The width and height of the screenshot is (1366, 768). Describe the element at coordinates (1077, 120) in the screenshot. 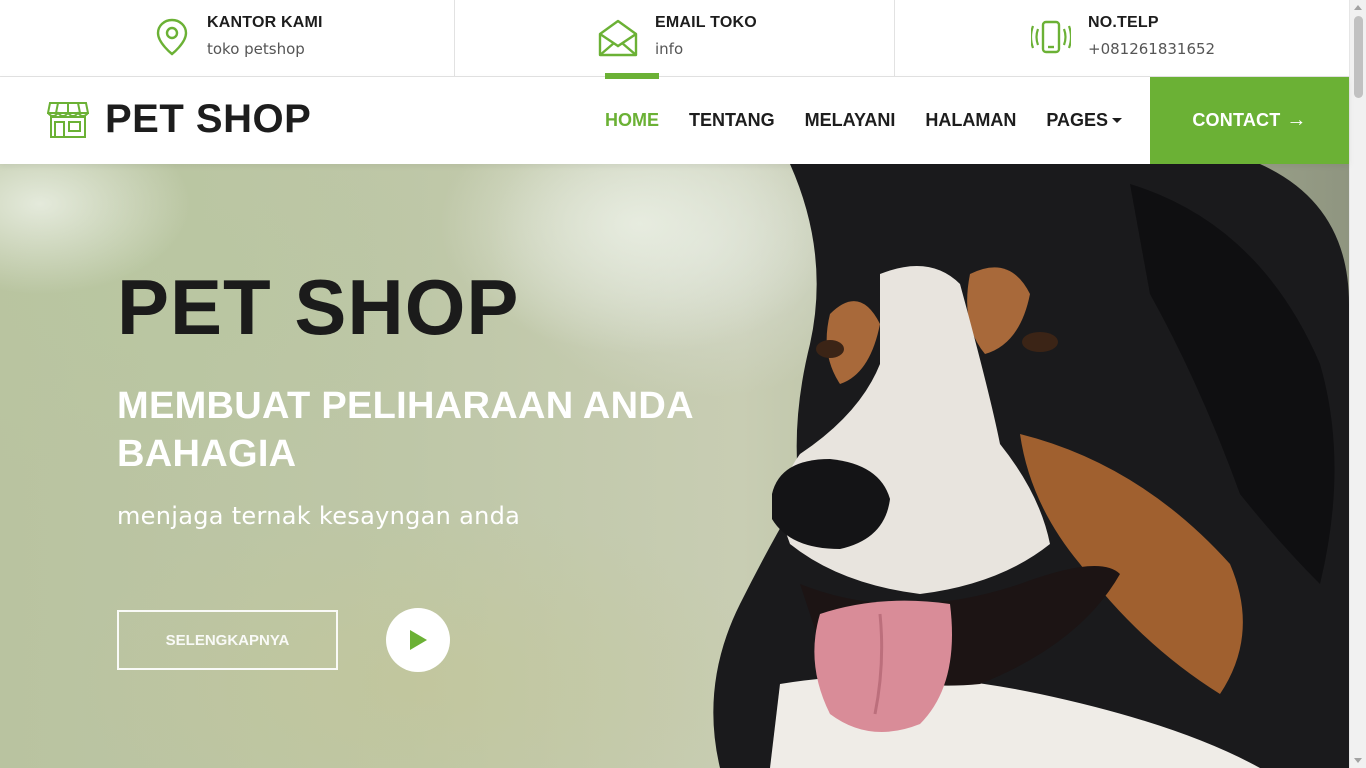

I see `nav-item-label: PAGES` at that location.